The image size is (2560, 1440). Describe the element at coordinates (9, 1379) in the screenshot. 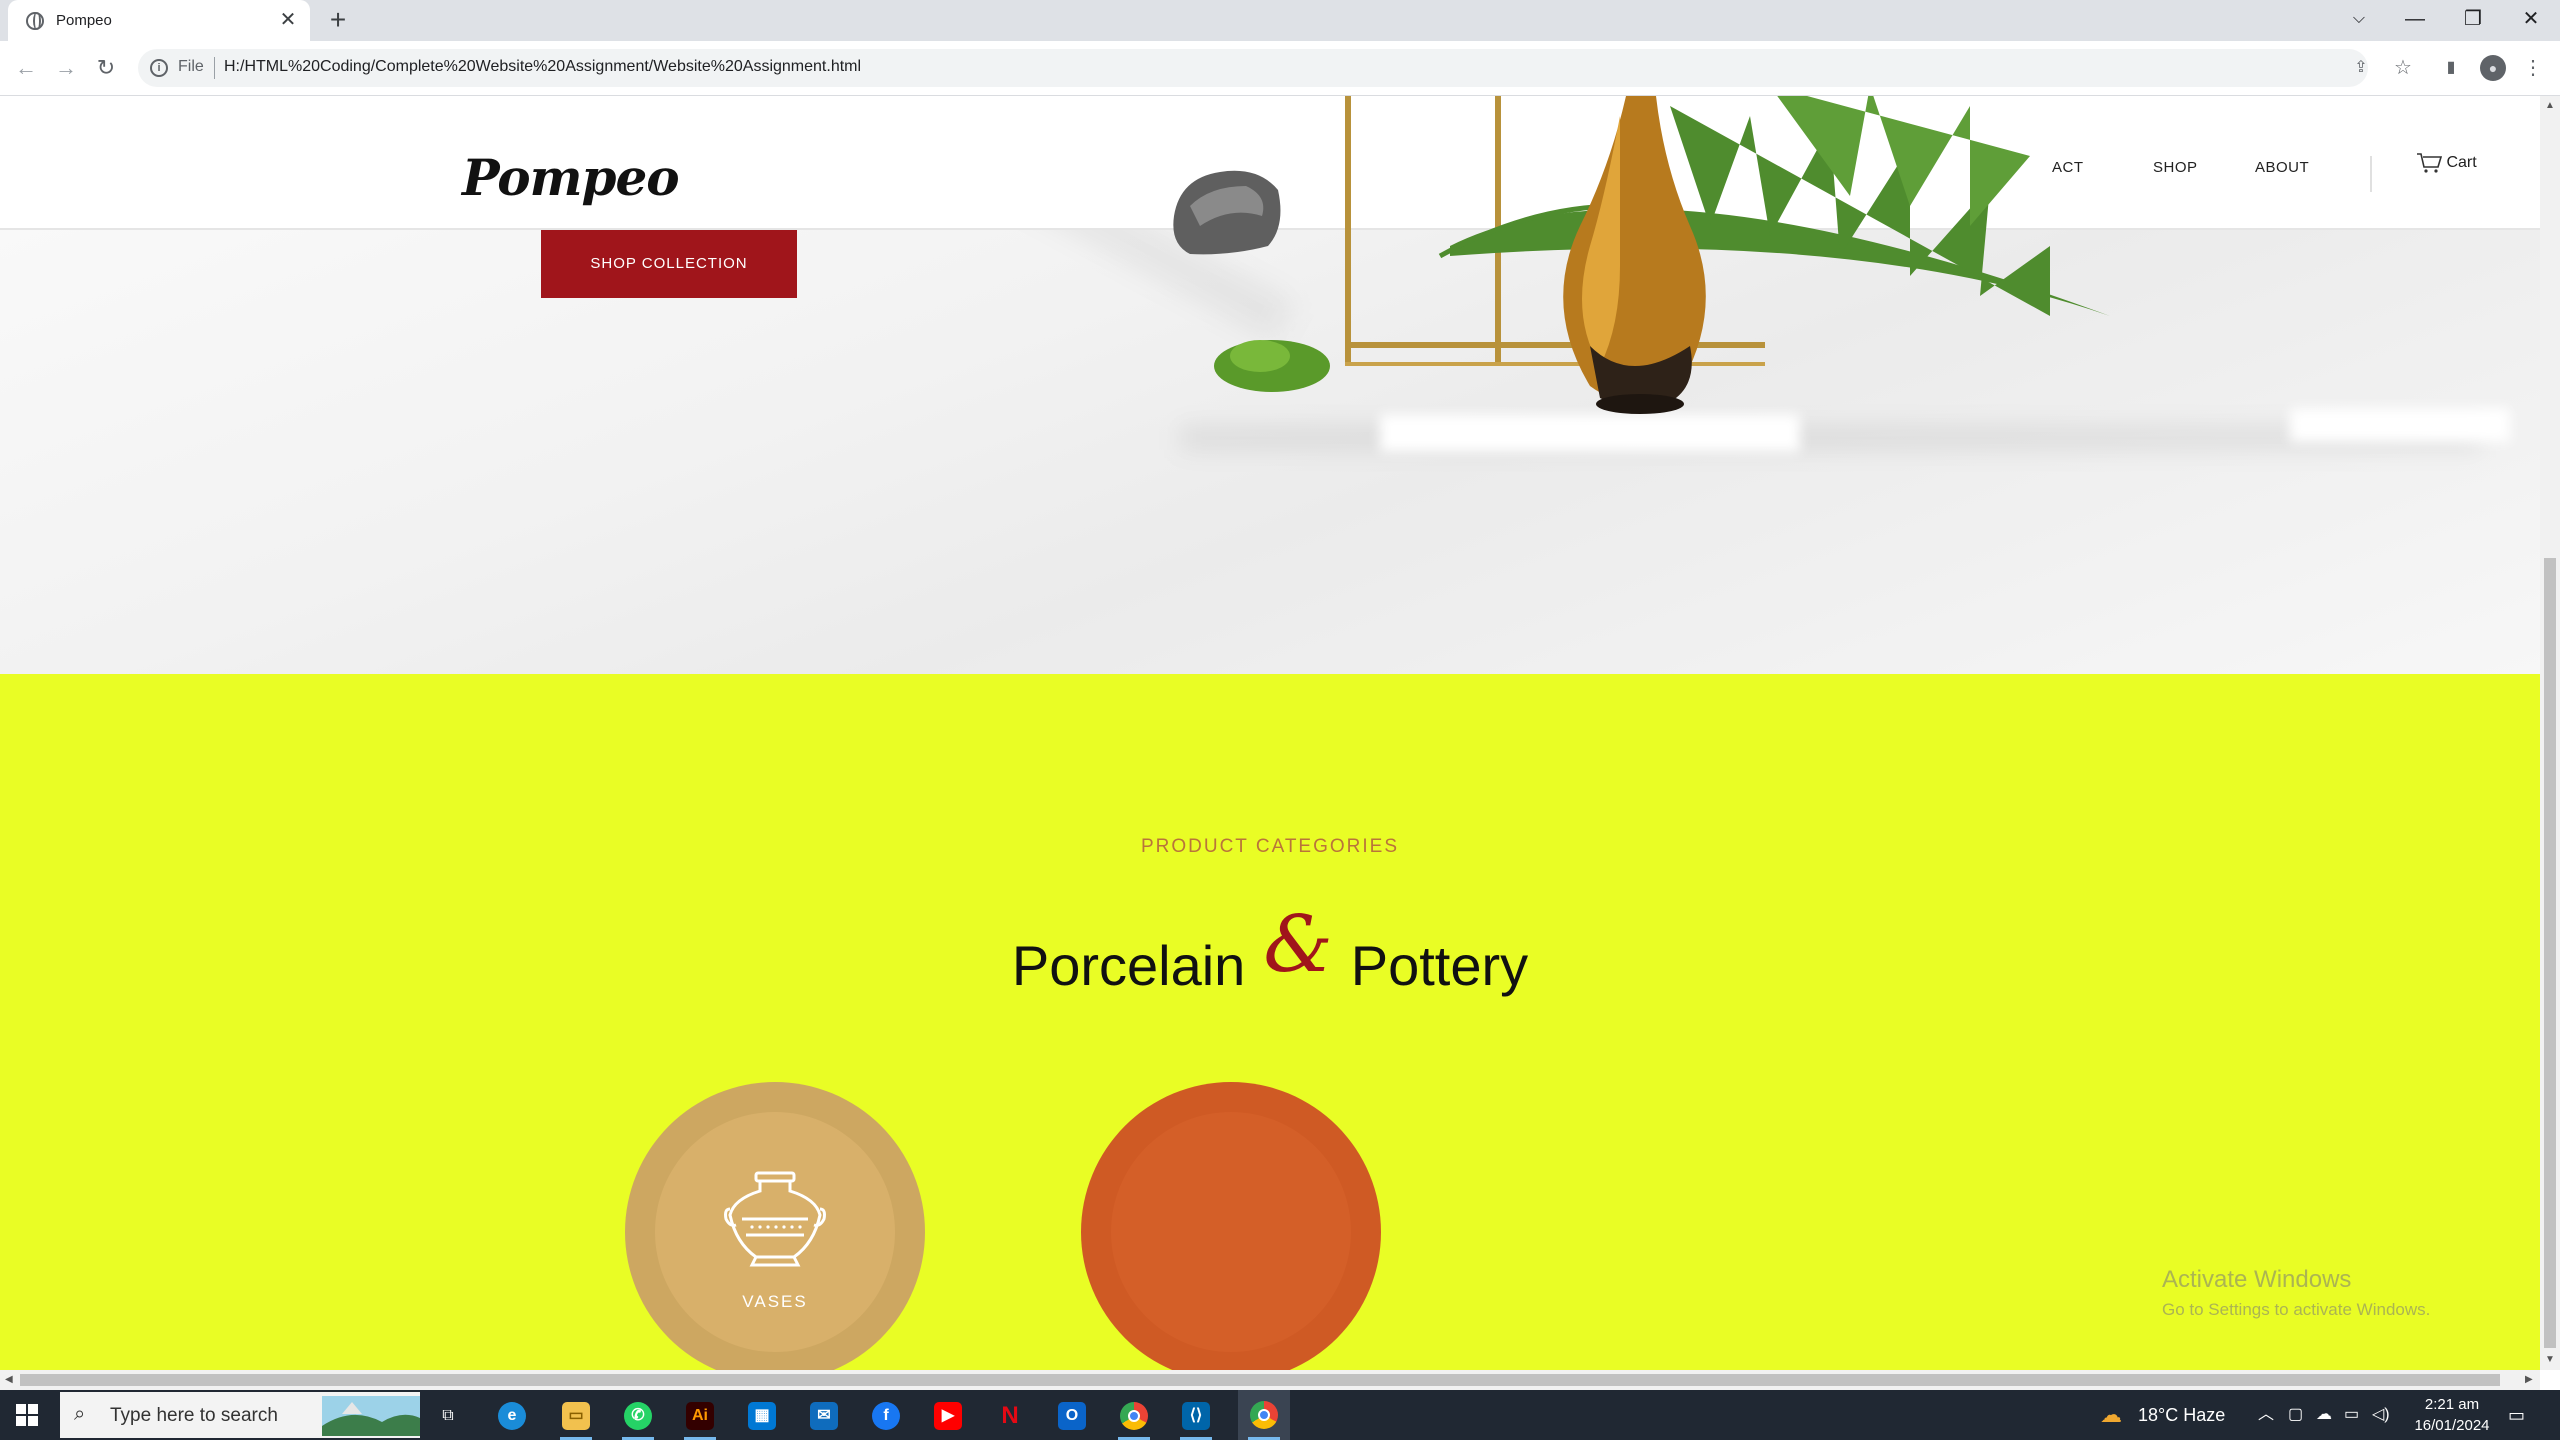

I see `scroll-left-arrow: ◀` at that location.